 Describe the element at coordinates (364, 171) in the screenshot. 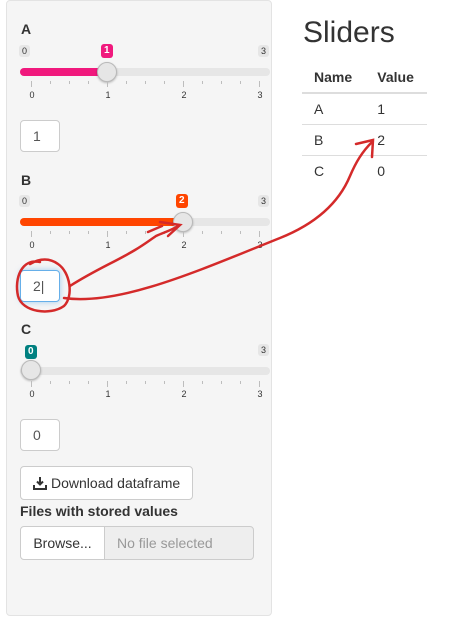

I see `table-row: C 0` at that location.